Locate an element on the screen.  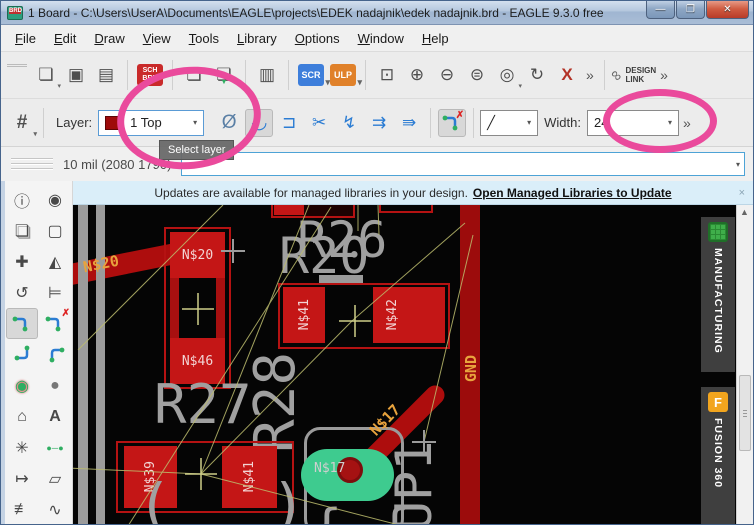
menu-help: Help is located at coordinates (435, 38).